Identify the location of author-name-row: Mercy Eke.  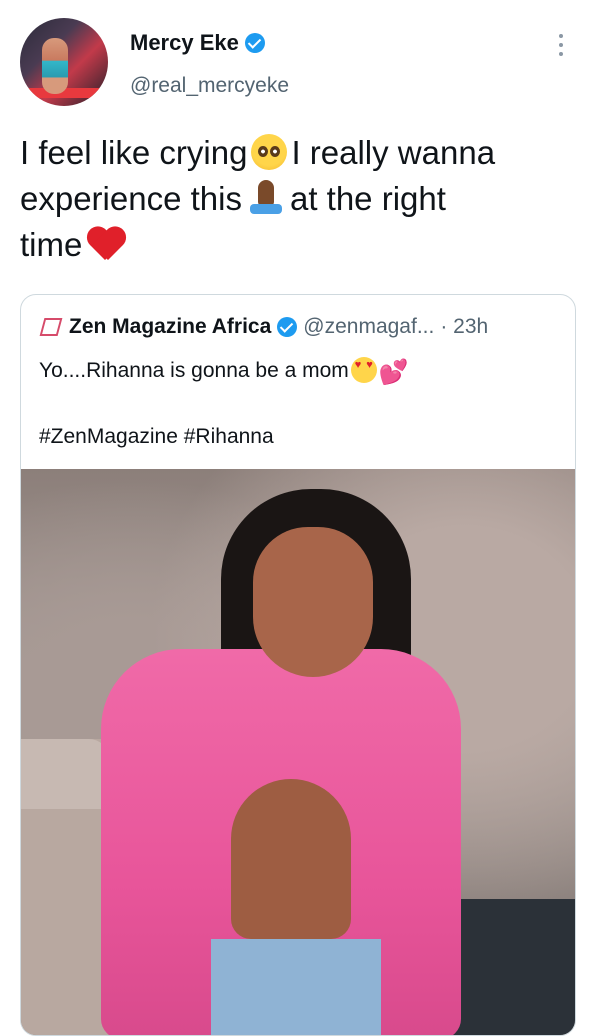
(197, 43).